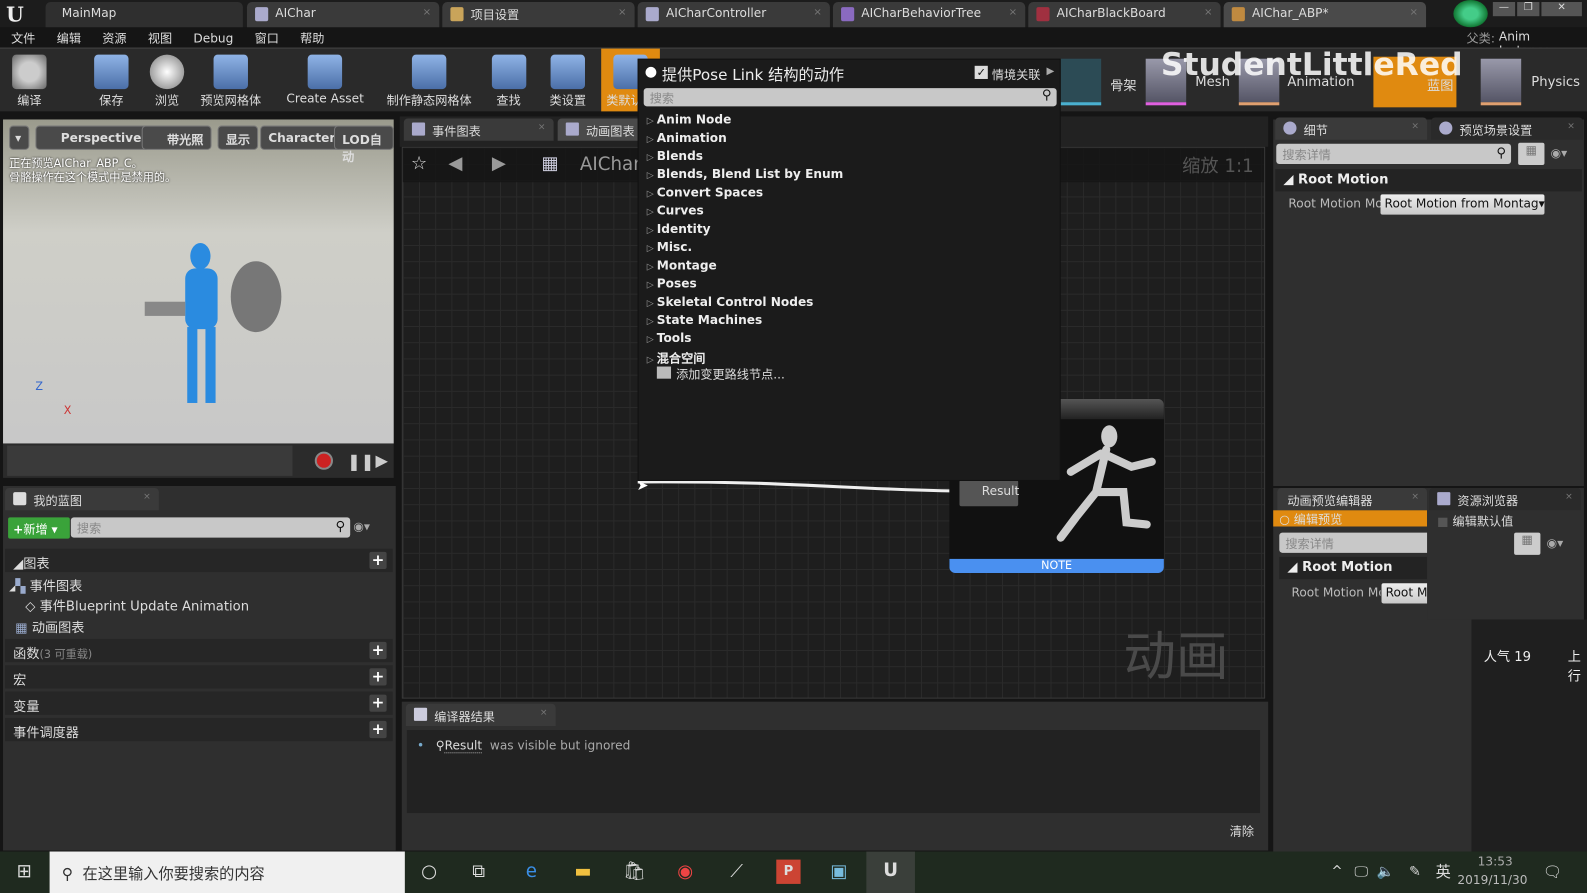 This screenshot has width=1587, height=893. What do you see at coordinates (672, 283) in the screenshot?
I see `action-category-item: ▷ Poses` at bounding box center [672, 283].